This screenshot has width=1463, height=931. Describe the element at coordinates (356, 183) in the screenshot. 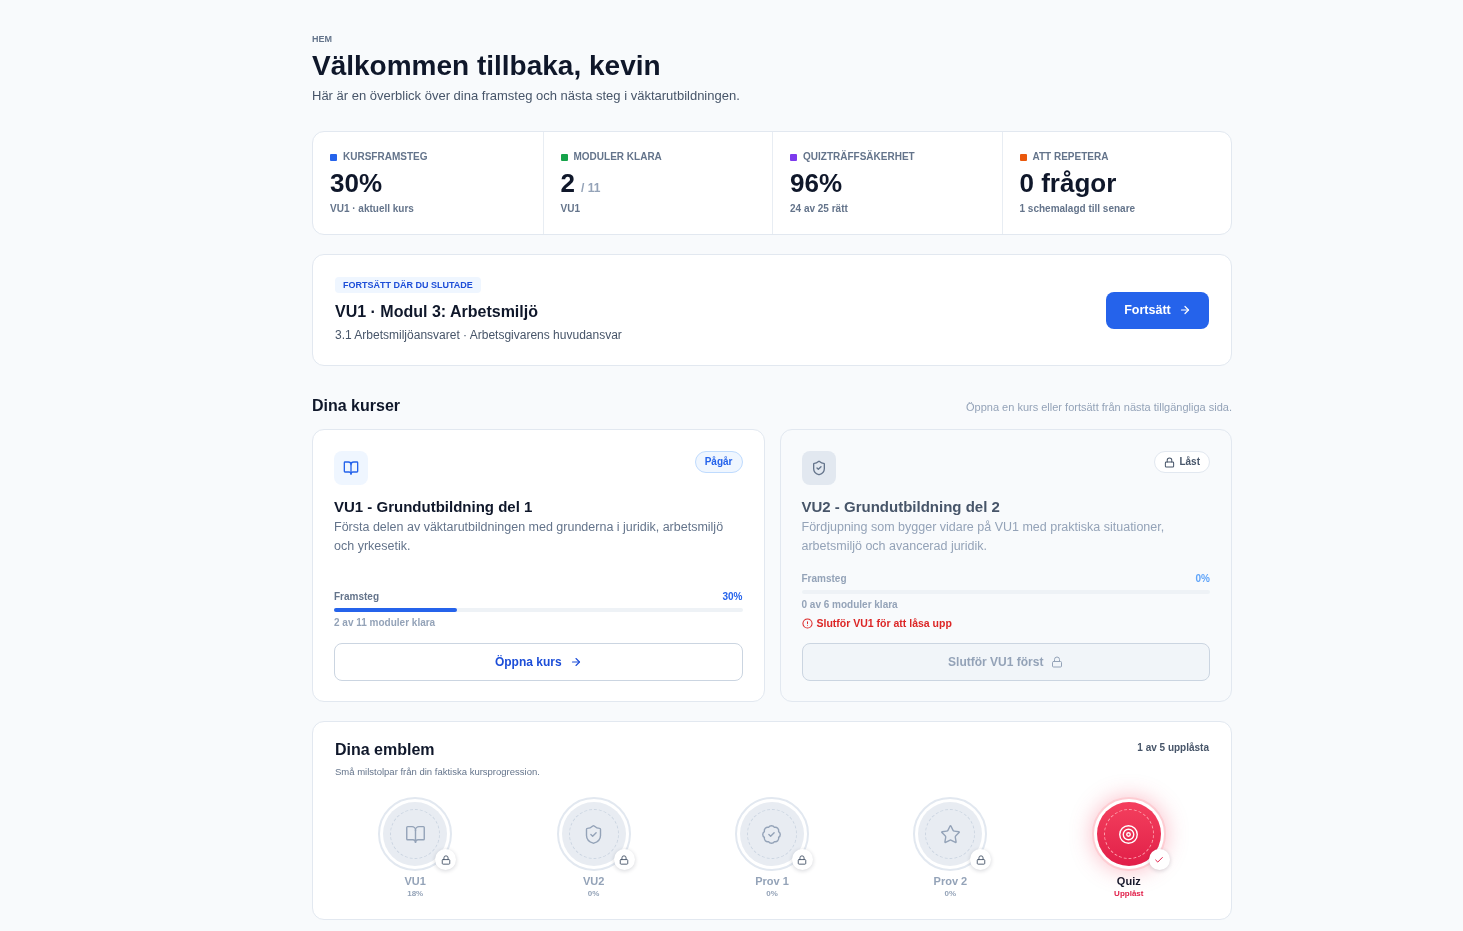

I see `stat-value: 30%` at that location.